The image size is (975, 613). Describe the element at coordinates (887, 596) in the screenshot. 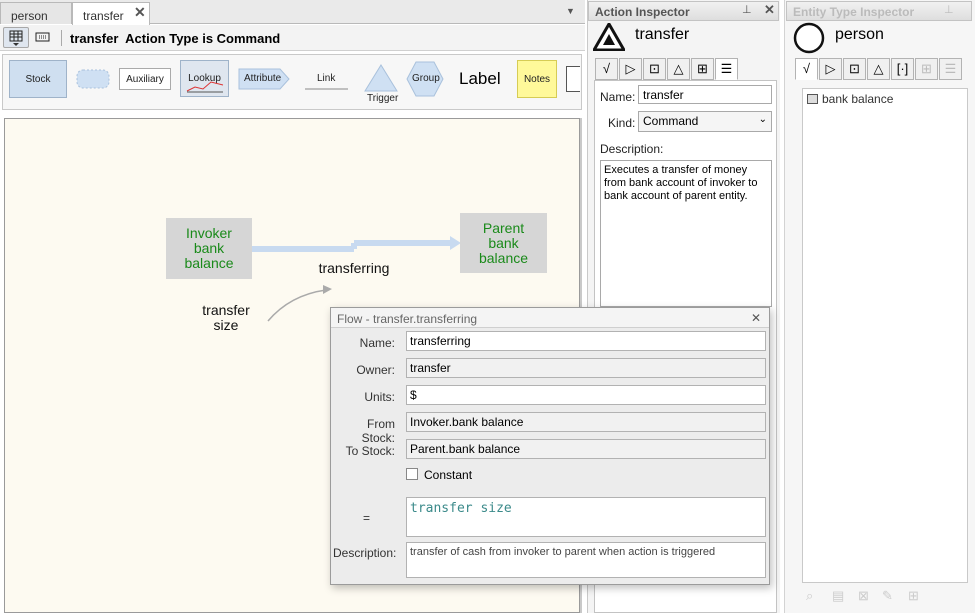

I see `edit-icon: ✎` at that location.